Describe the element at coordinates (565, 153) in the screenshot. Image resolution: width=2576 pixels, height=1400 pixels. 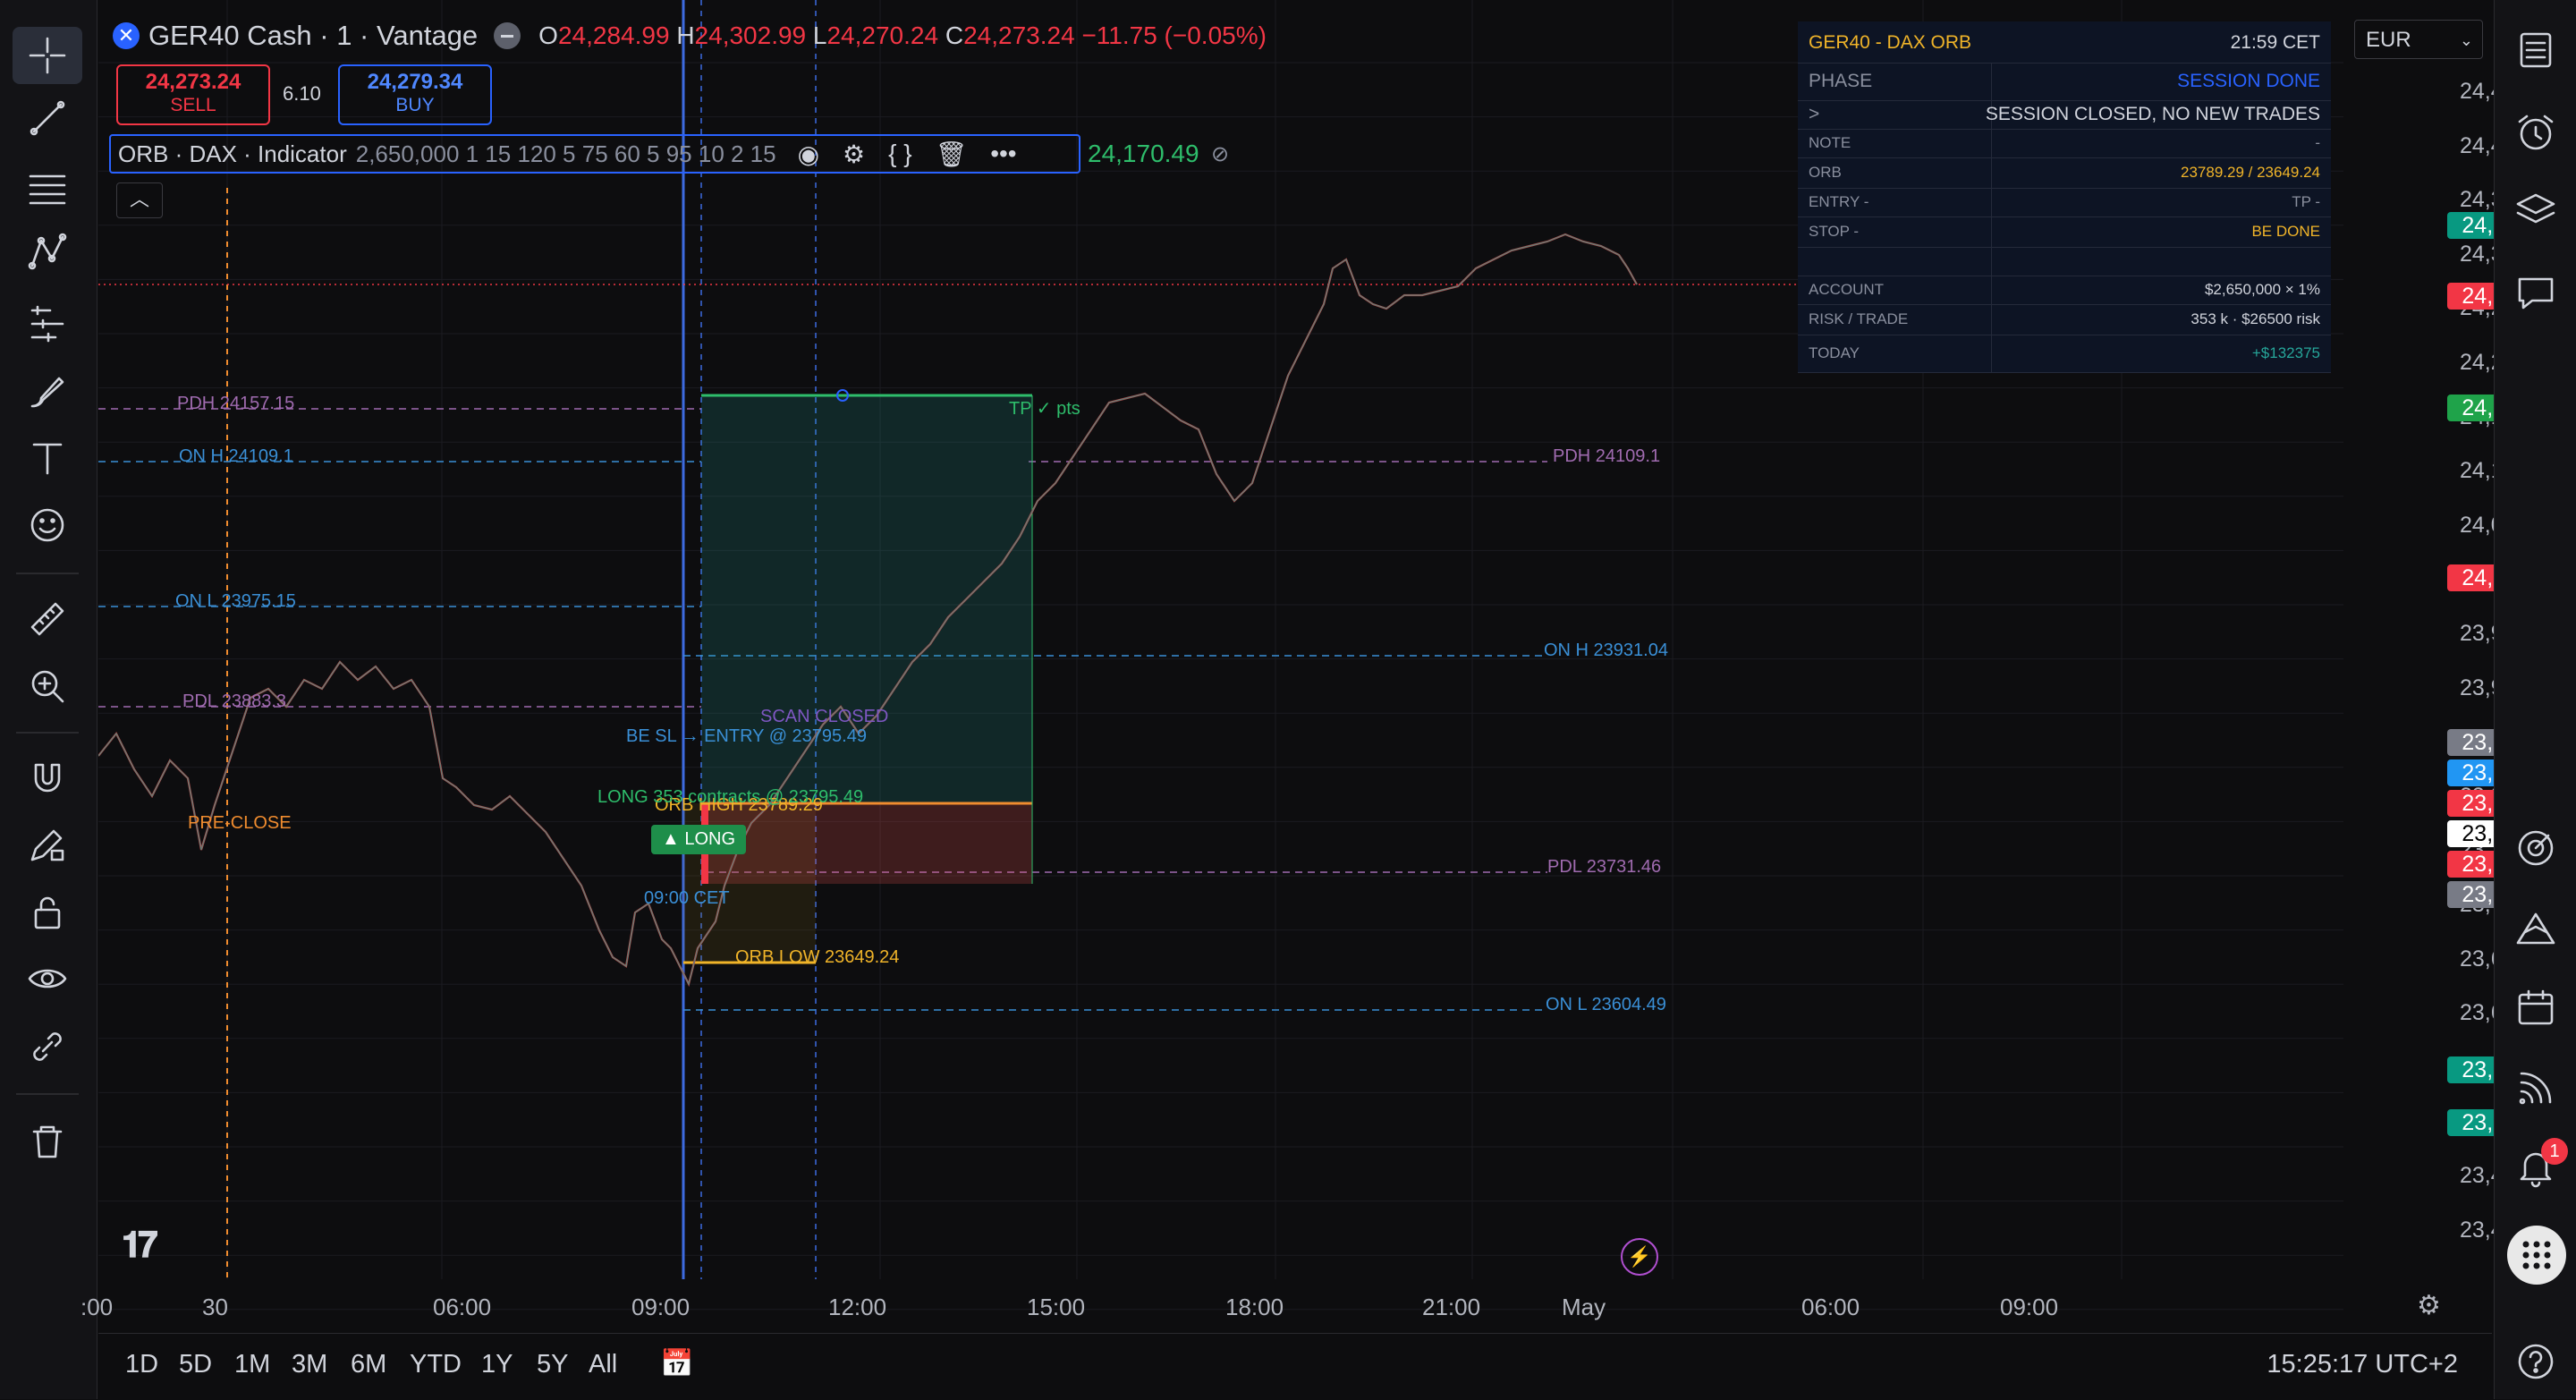
I see `indicator-params: 2,650,000 1 15 120 5 75 60 5 95 10 2 15` at that location.